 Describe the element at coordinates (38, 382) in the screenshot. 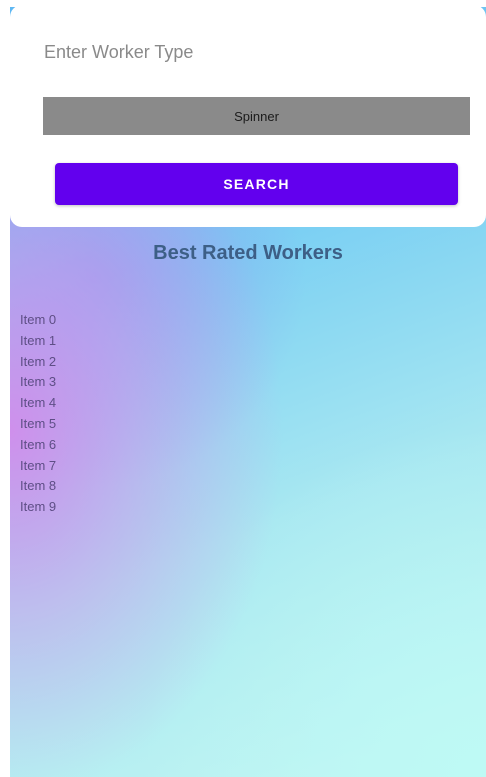

I see `worker-list-item: Item 3` at that location.